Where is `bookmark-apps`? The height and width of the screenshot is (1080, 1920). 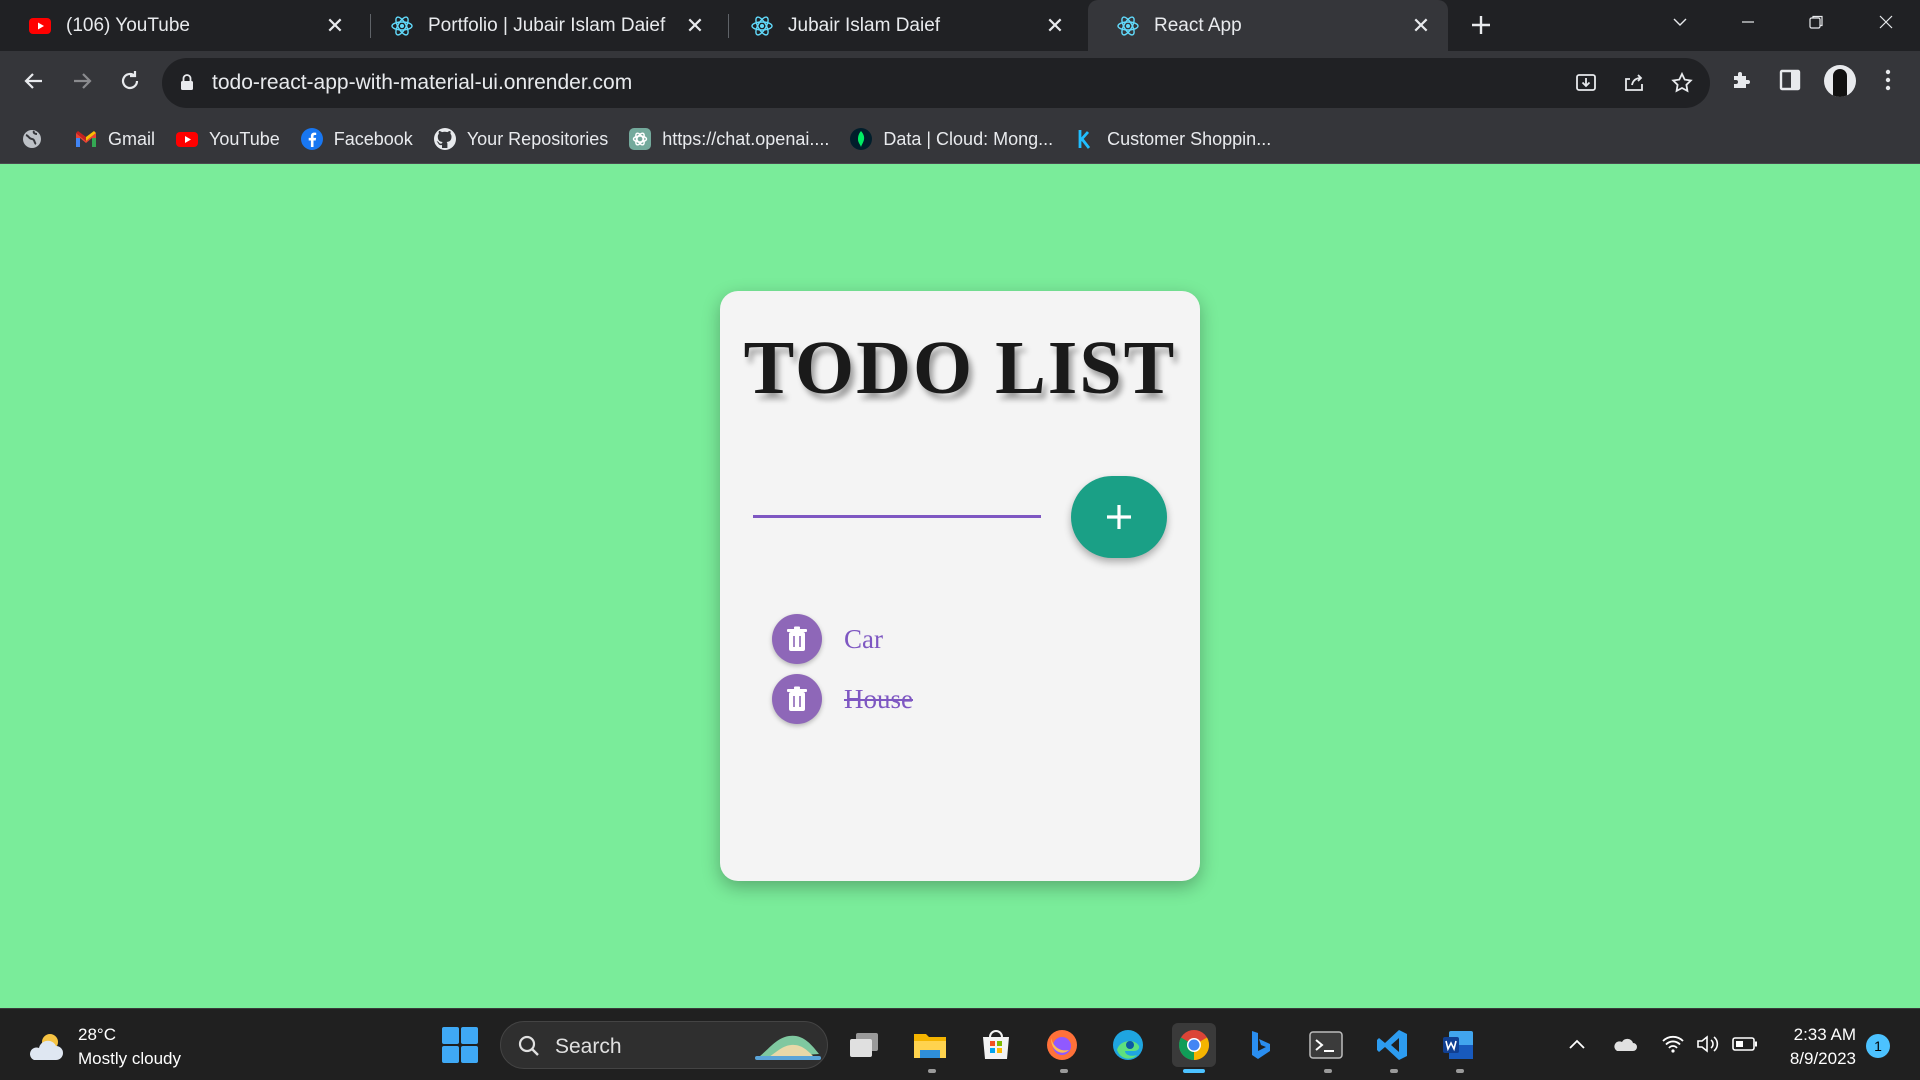
bookmark-apps is located at coordinates (37, 139).